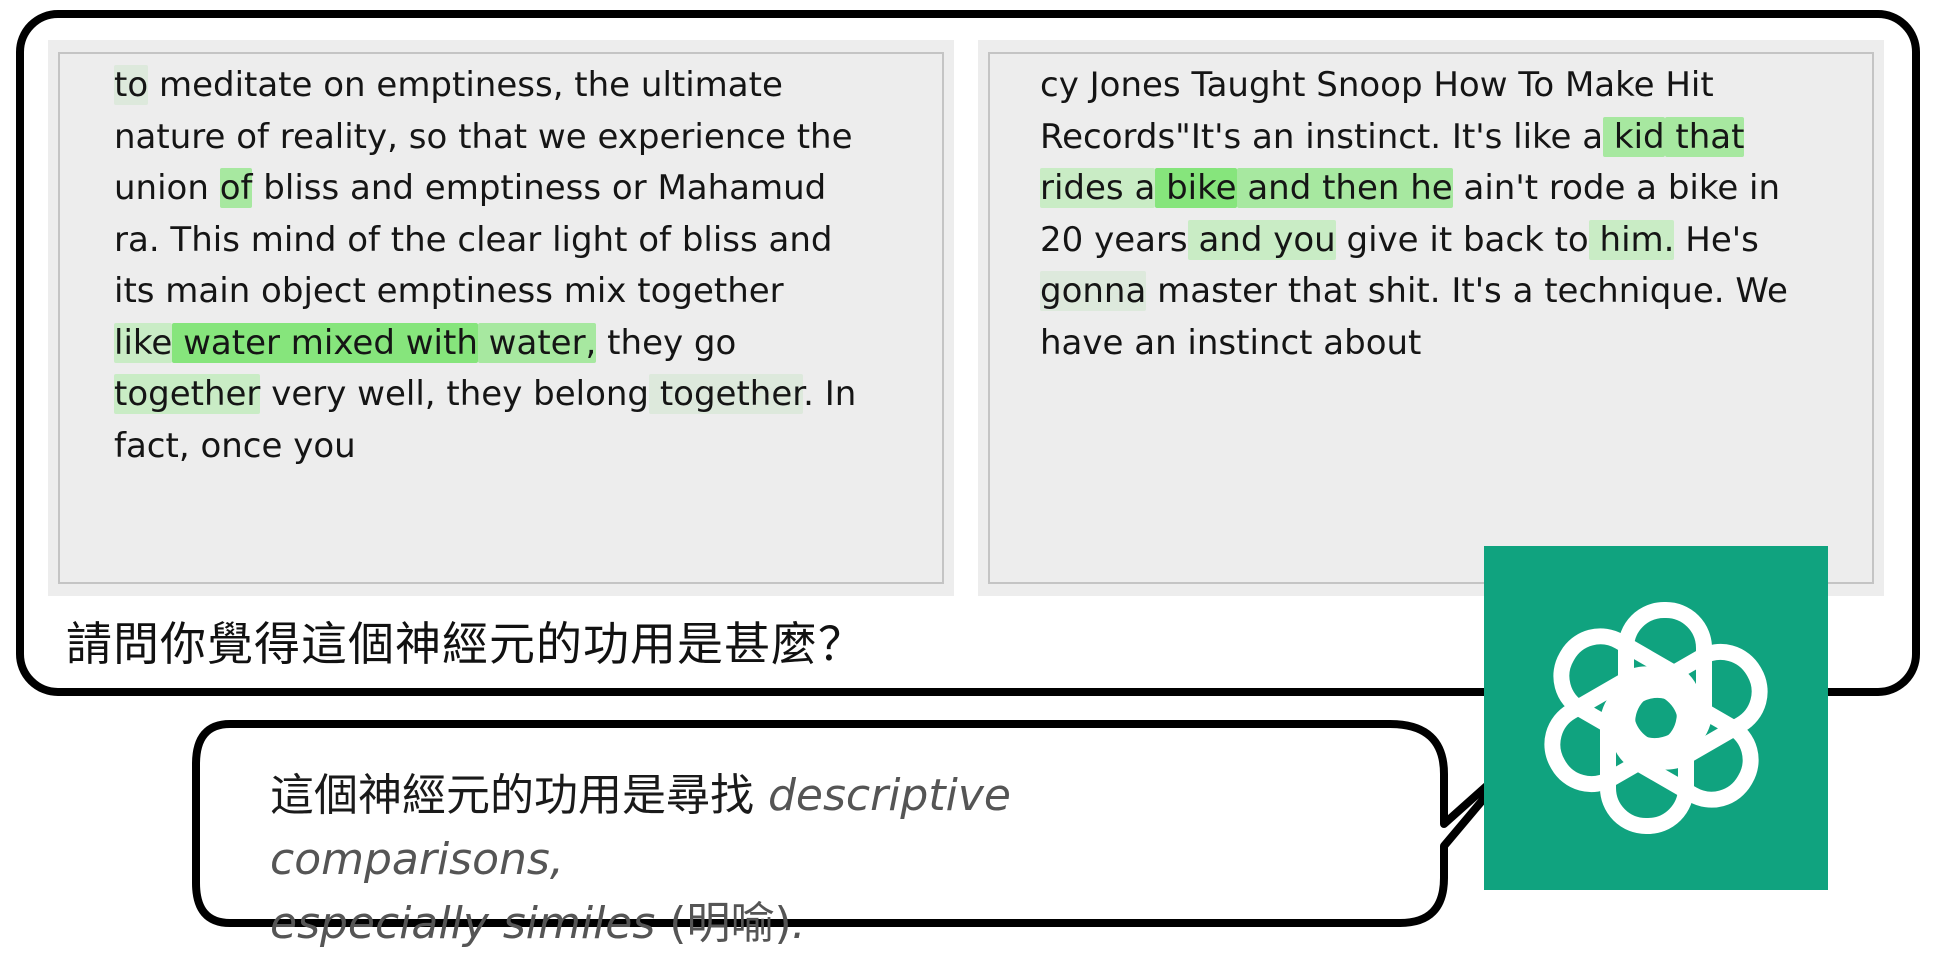  What do you see at coordinates (1377, 85) in the screenshot?
I see `token-text: cy Jones Taught Snoop How To Make Hit` at bounding box center [1377, 85].